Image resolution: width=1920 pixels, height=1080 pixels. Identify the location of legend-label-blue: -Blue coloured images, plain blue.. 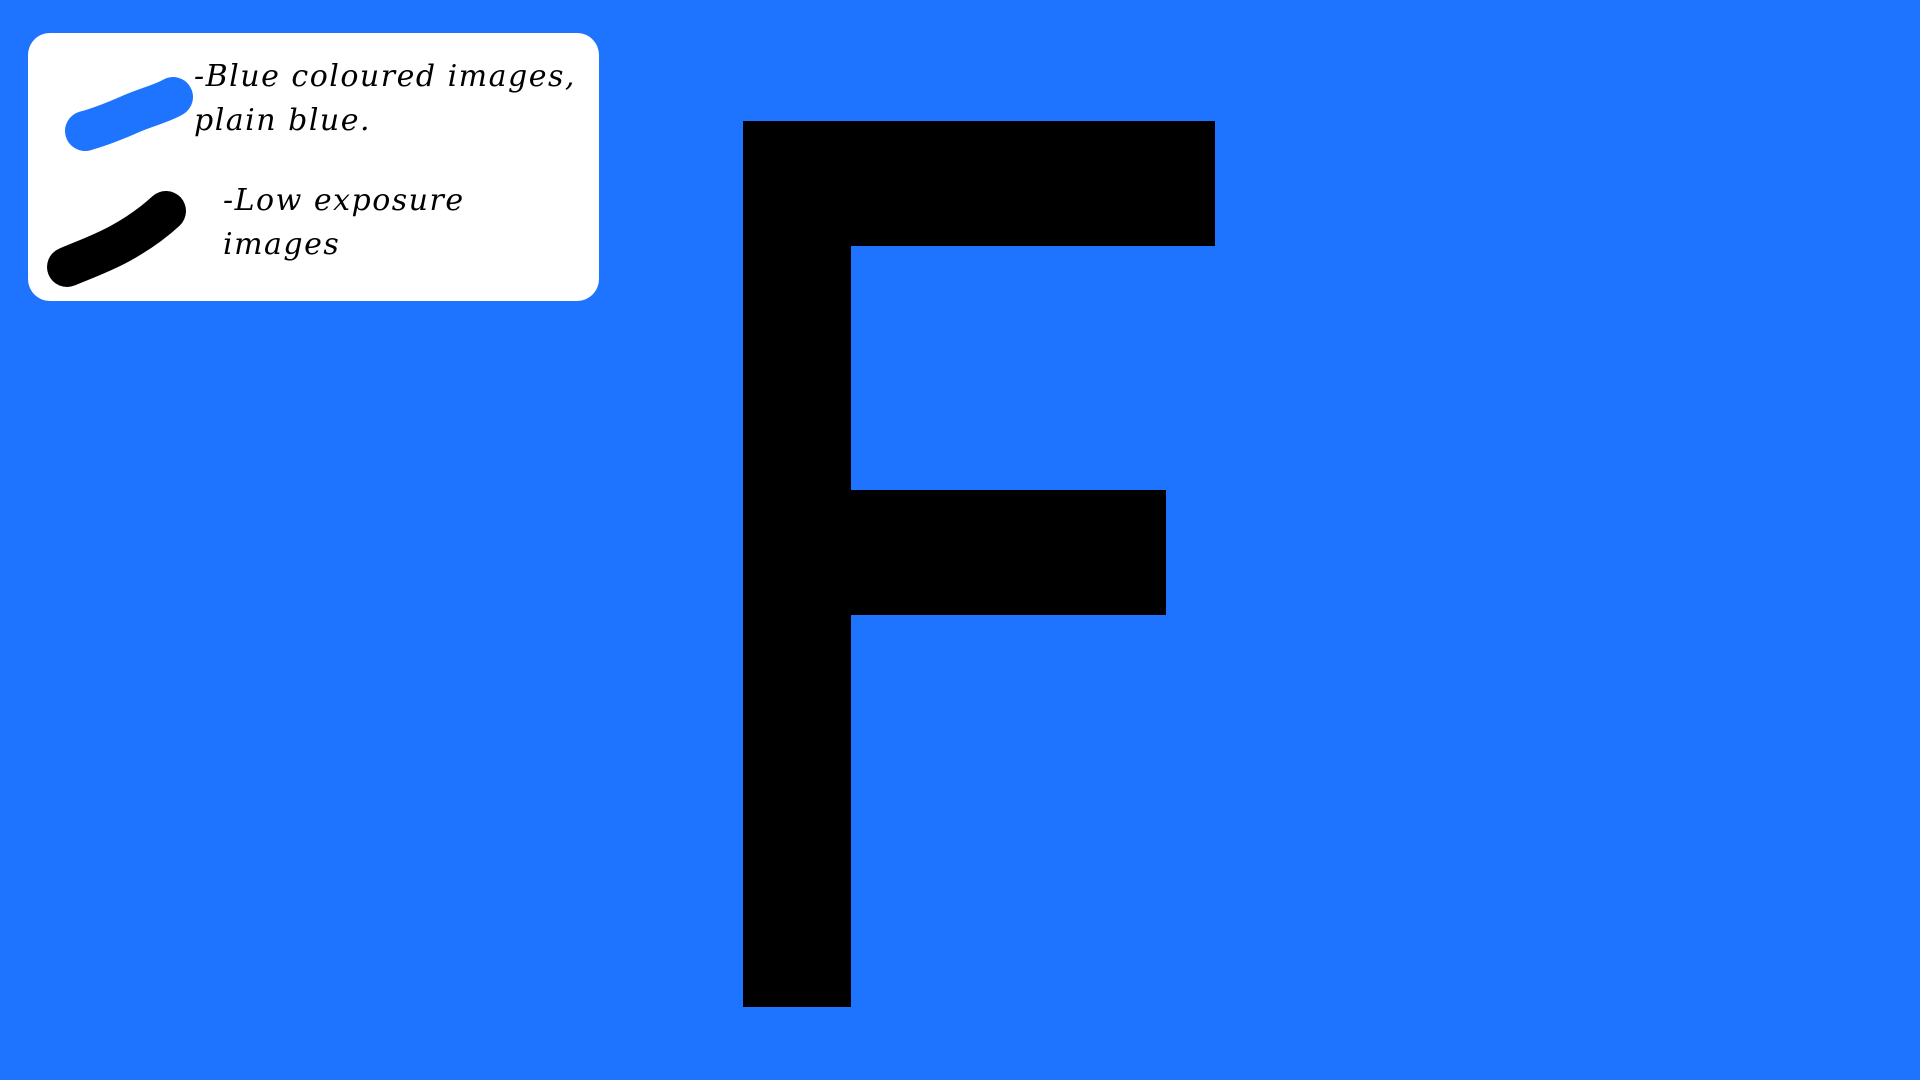
(385, 99).